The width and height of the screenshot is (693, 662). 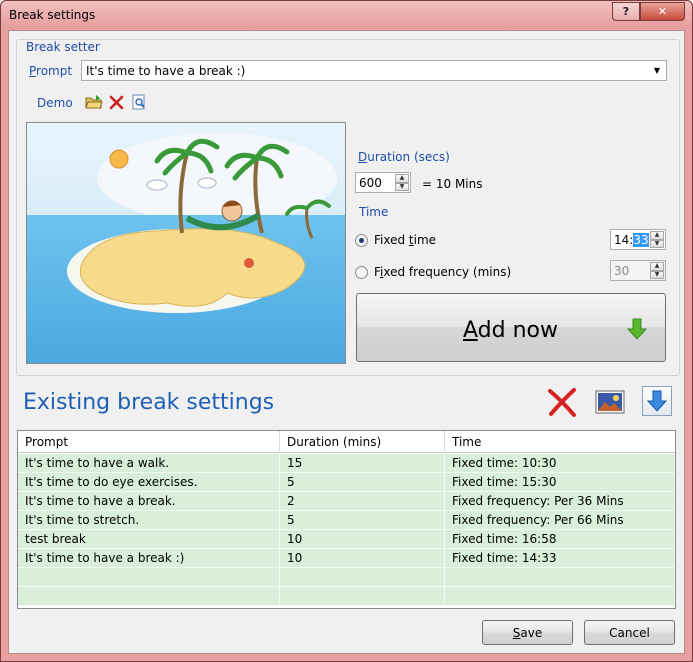 What do you see at coordinates (560, 482) in the screenshot?
I see `cell-time: Fixed time: 15:30` at bounding box center [560, 482].